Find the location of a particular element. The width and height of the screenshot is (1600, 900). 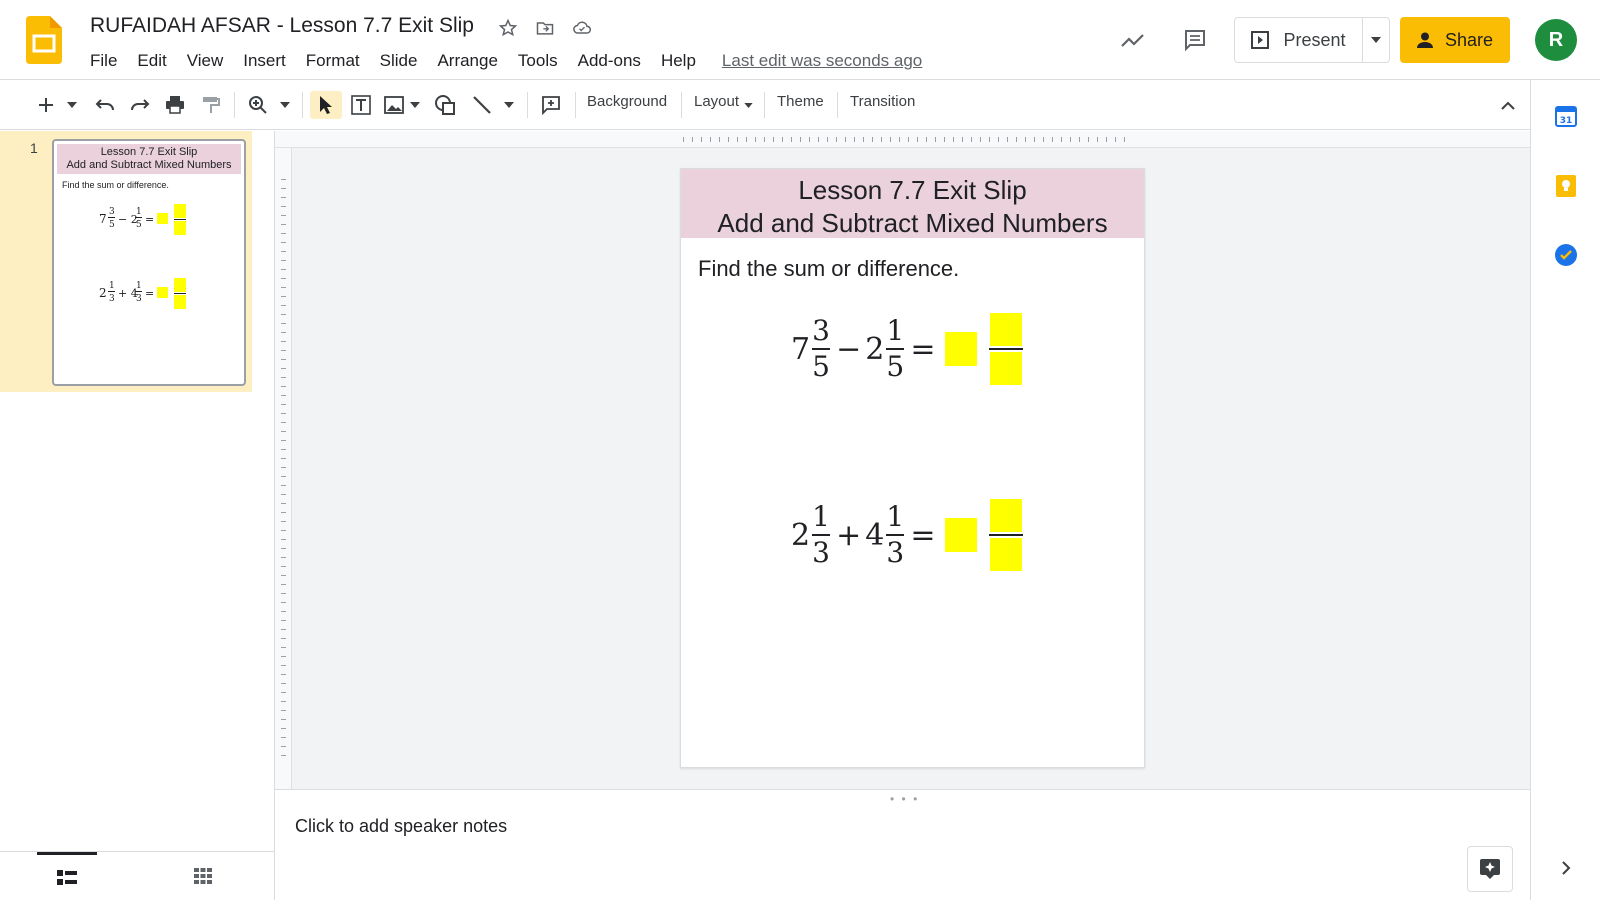

transition-button: Transition is located at coordinates (882, 101).